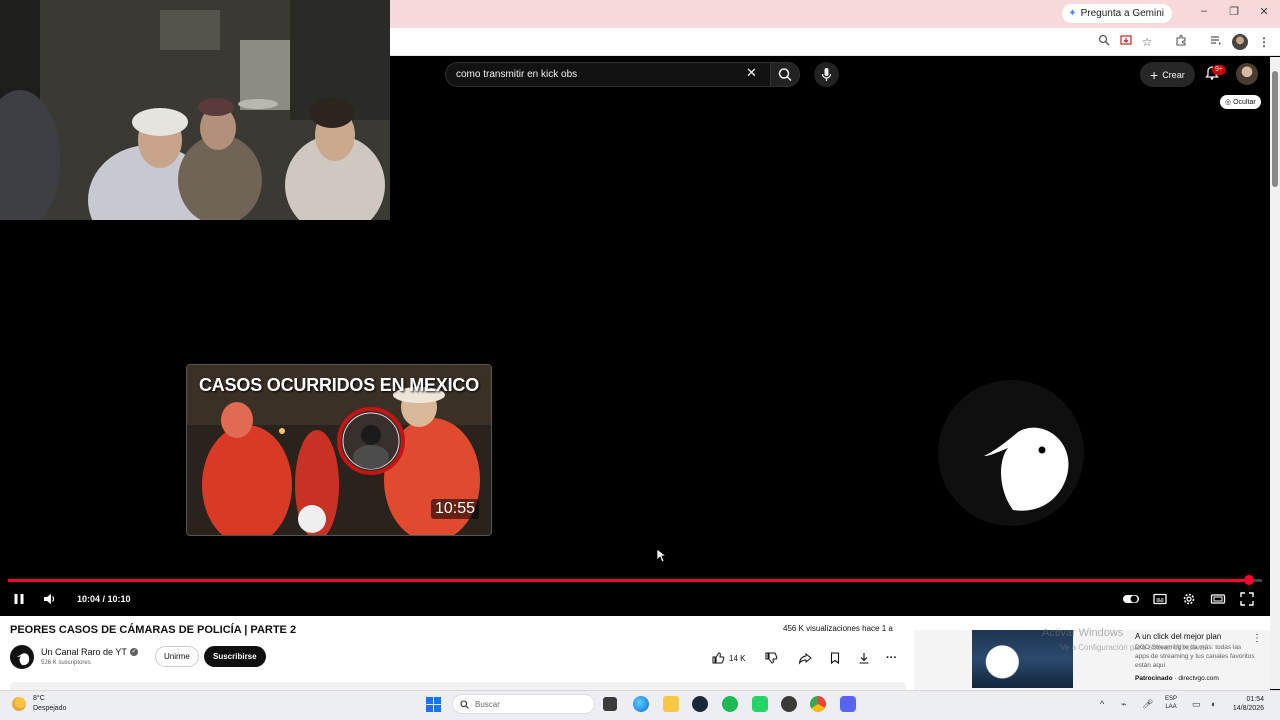  What do you see at coordinates (458, 686) in the screenshot?
I see `description-box` at bounding box center [458, 686].